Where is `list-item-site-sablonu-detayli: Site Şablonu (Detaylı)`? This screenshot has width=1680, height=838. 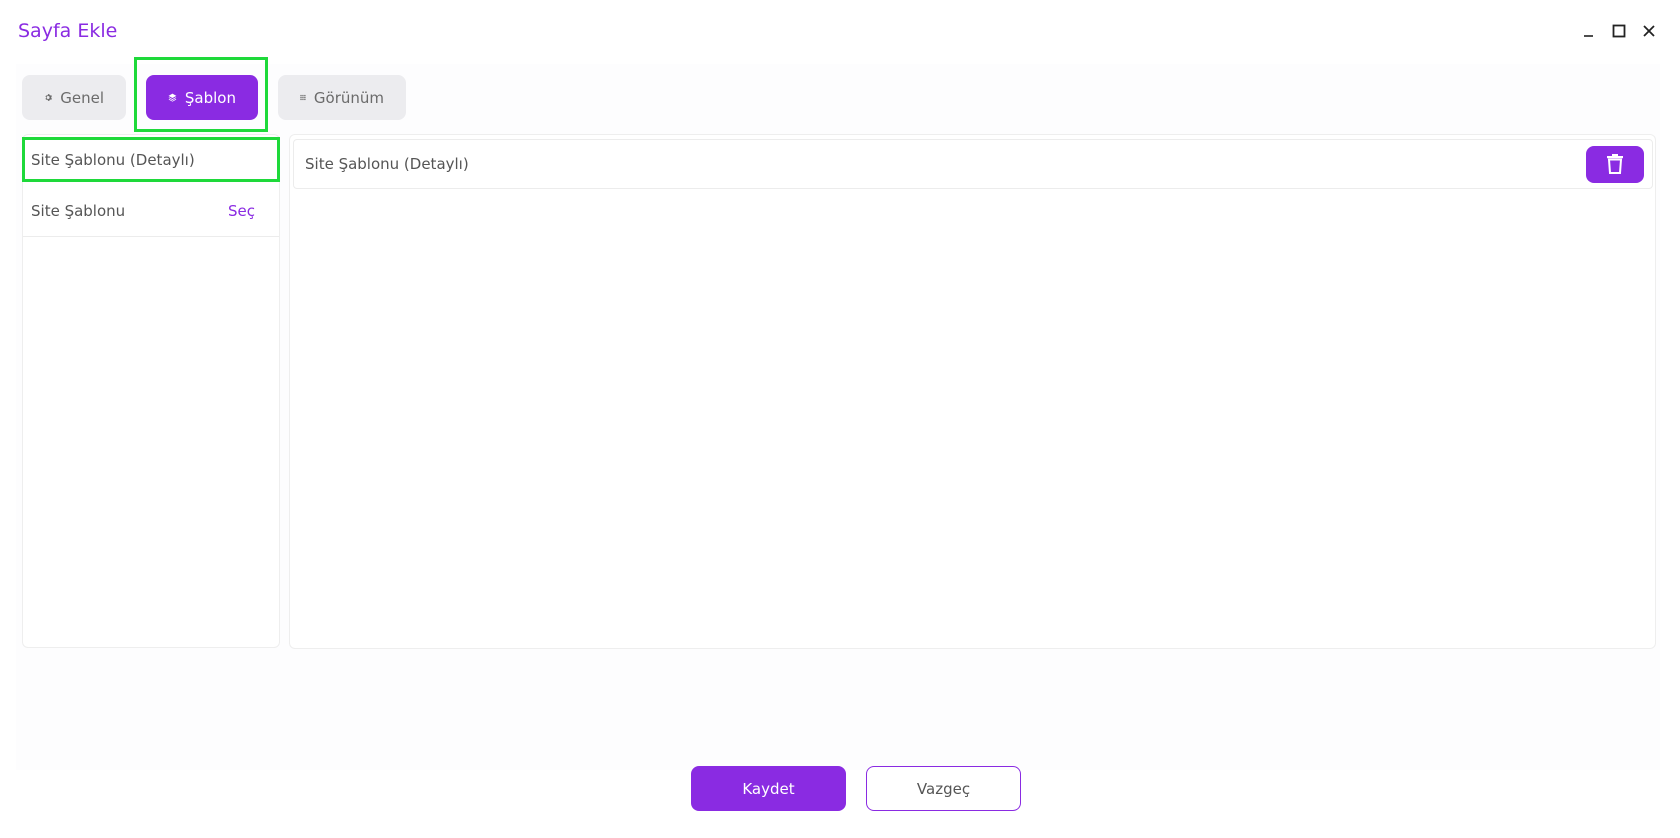 list-item-site-sablonu-detayli: Site Şablonu (Detaylı) is located at coordinates (151, 160).